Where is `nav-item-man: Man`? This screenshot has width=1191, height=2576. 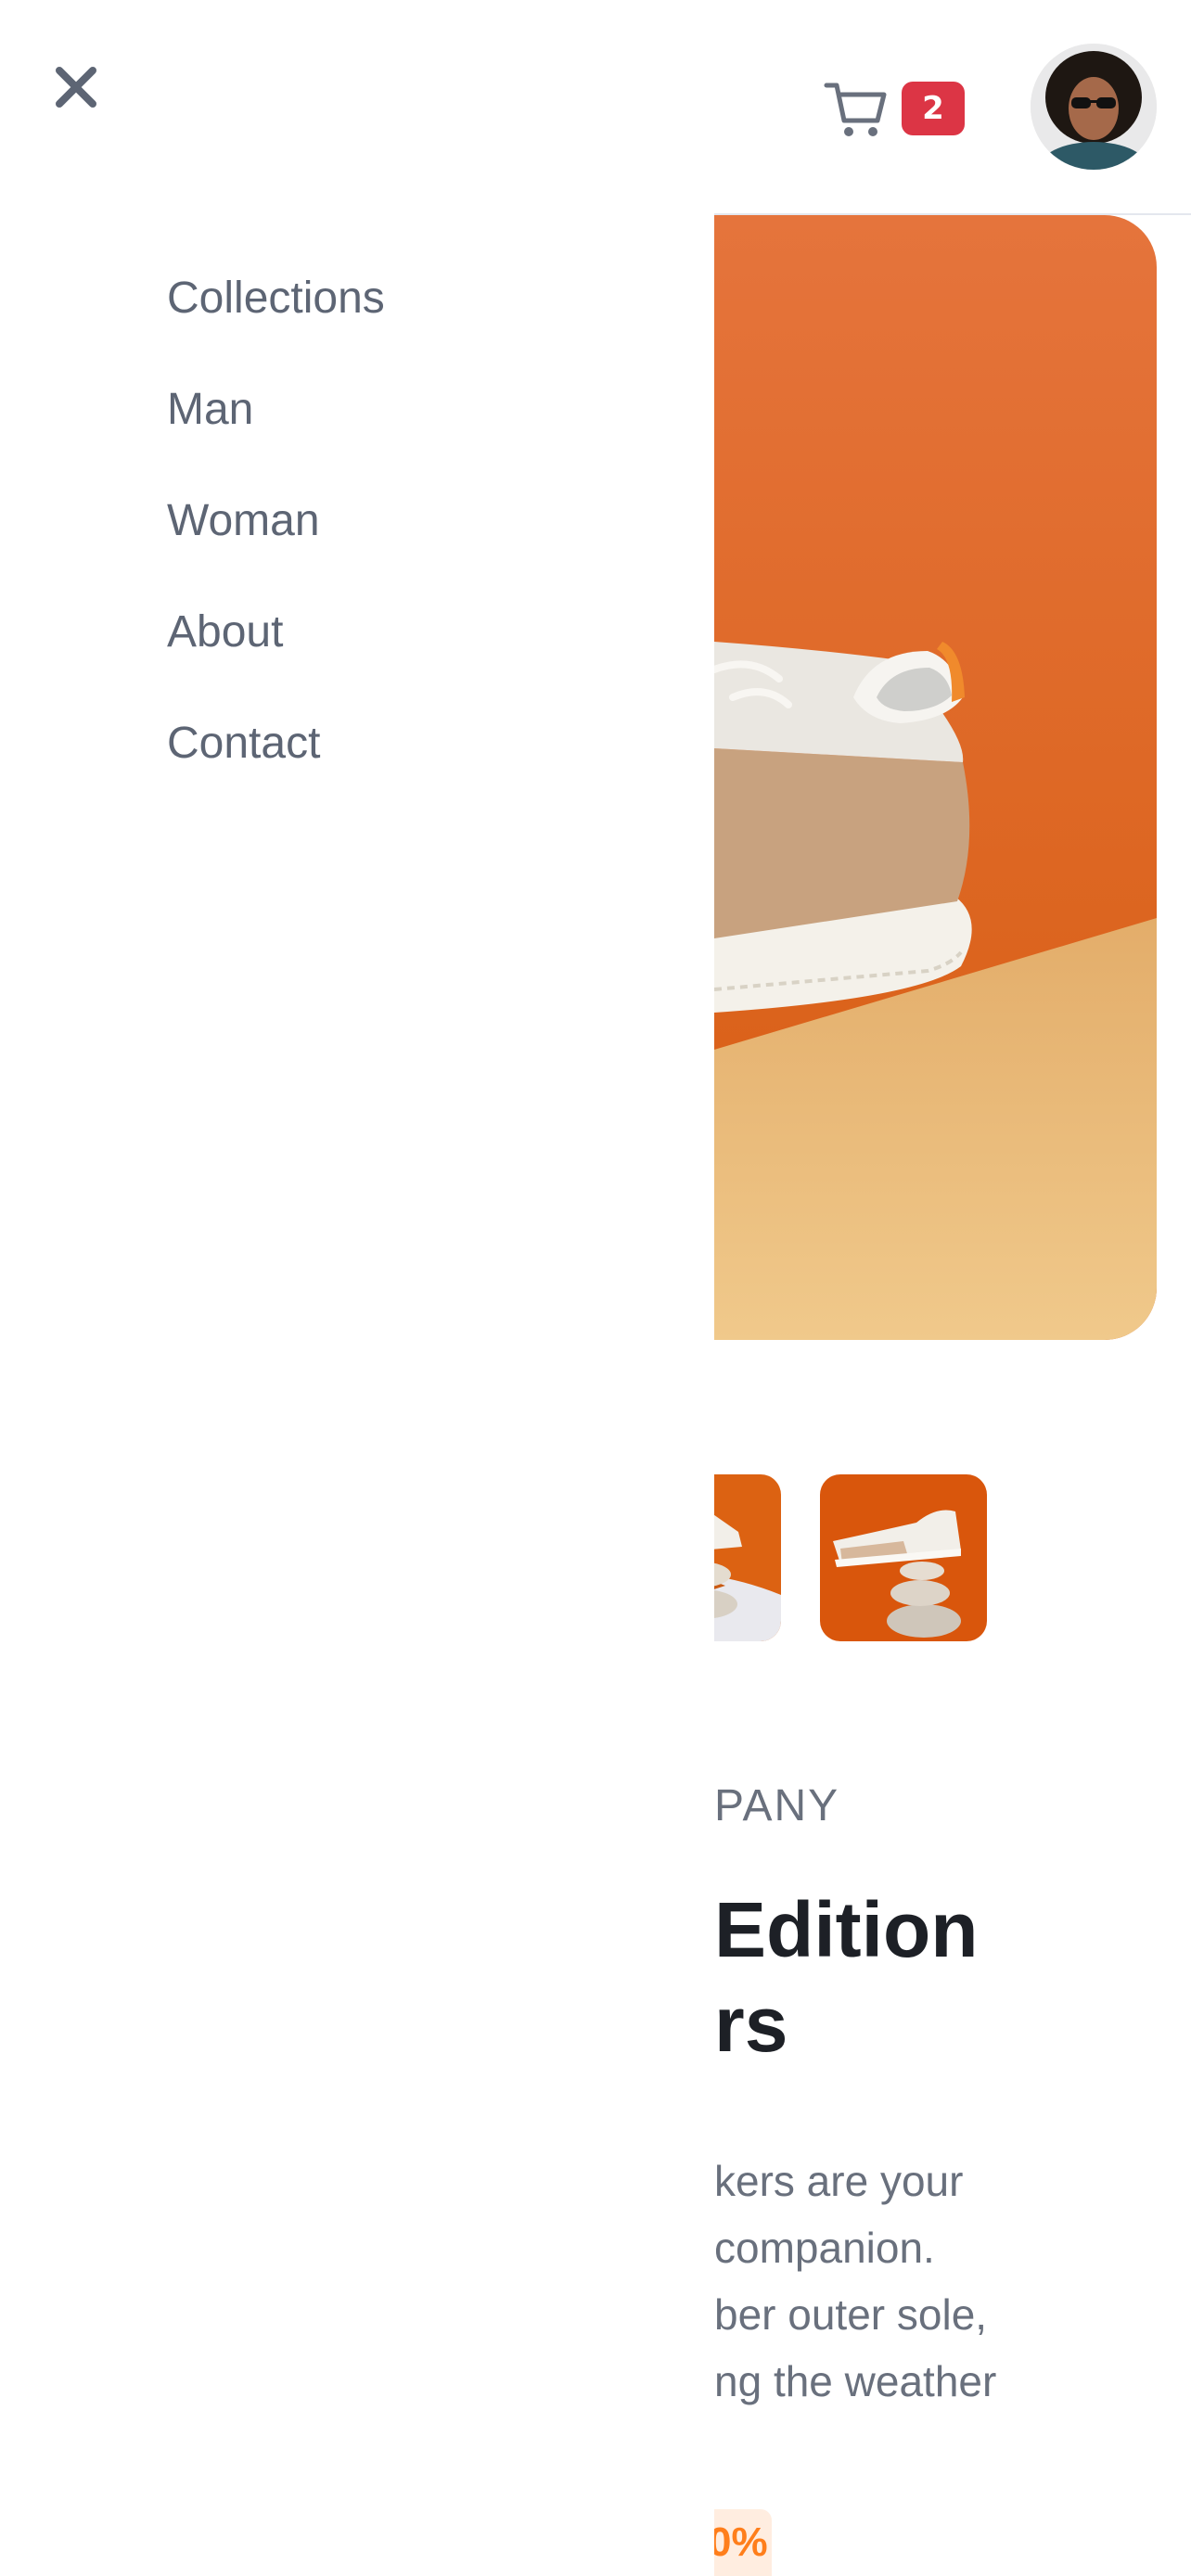 nav-item-man: Man is located at coordinates (276, 435).